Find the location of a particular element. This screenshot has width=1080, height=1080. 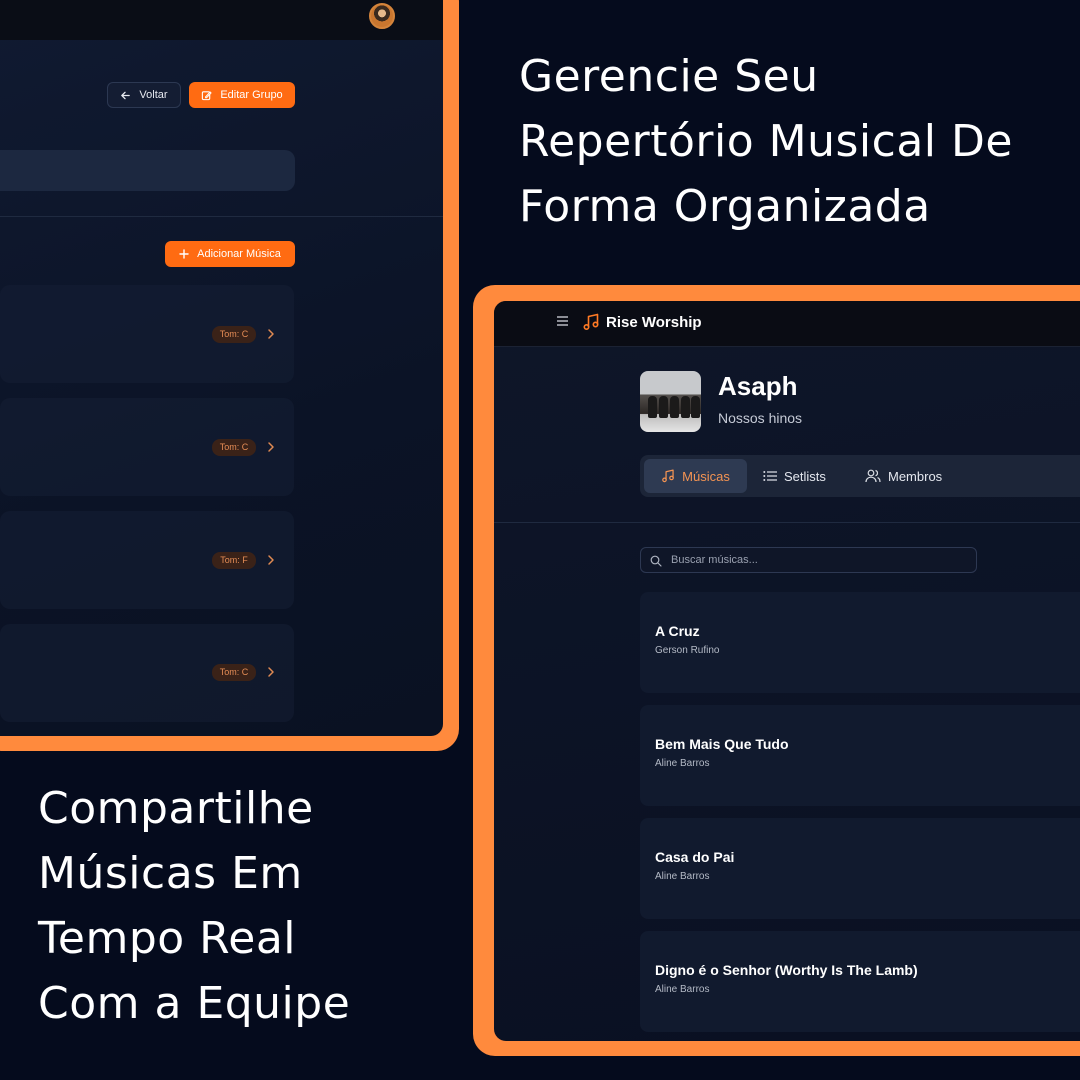

edit-icon is located at coordinates (207, 95).